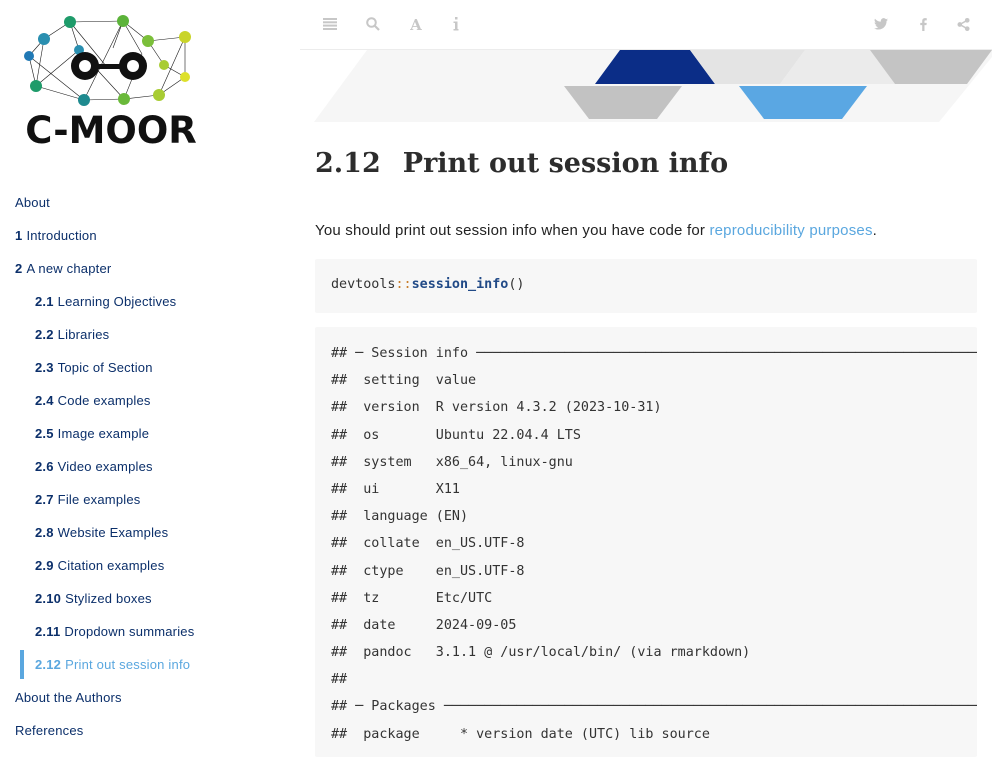 The width and height of the screenshot is (992, 757). What do you see at coordinates (395, 489) in the screenshot?
I see `output-line: ## ui X11` at bounding box center [395, 489].